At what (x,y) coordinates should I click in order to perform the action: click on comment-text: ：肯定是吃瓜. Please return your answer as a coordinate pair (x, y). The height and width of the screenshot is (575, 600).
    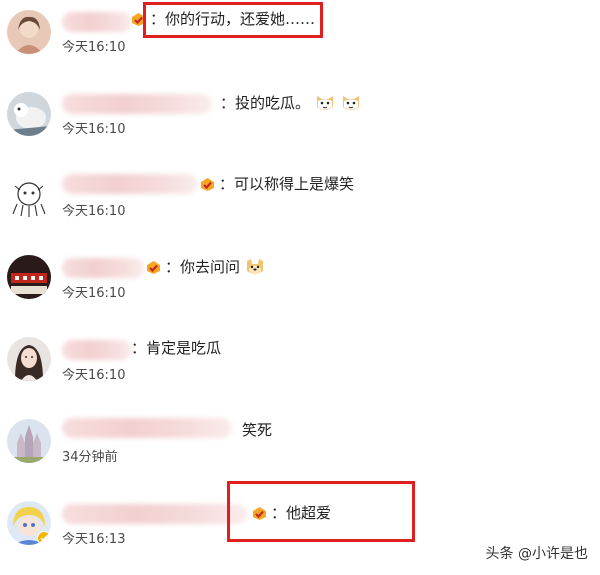
    Looking at the image, I should click on (176, 348).